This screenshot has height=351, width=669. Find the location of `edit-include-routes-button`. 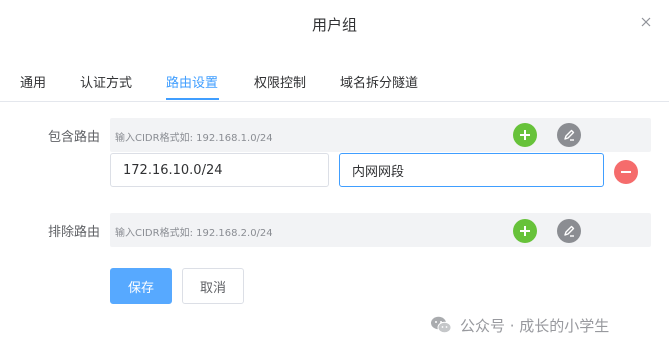

edit-include-routes-button is located at coordinates (569, 135).